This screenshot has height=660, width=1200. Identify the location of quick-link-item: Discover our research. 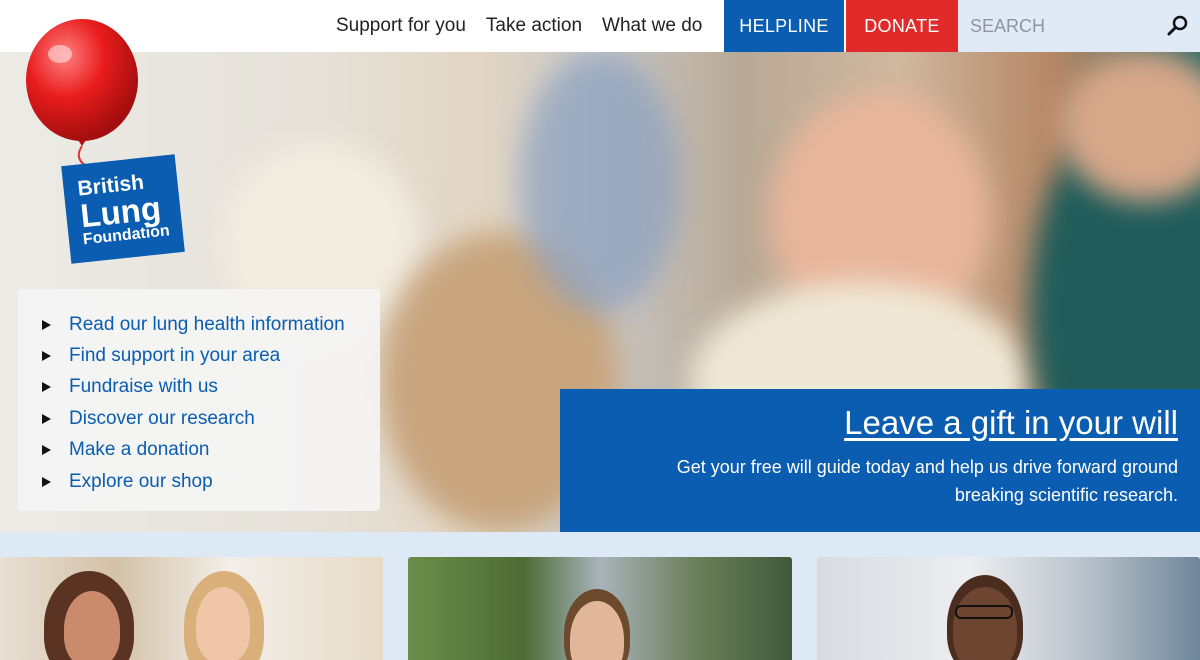
(211, 418).